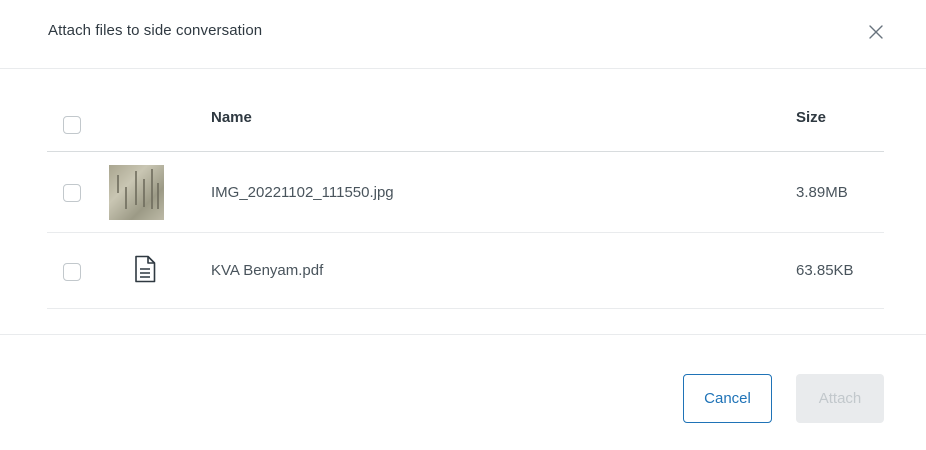 The height and width of the screenshot is (450, 926). Describe the element at coordinates (155, 30) in the screenshot. I see `dialog-title: Attach files to side conversation` at that location.